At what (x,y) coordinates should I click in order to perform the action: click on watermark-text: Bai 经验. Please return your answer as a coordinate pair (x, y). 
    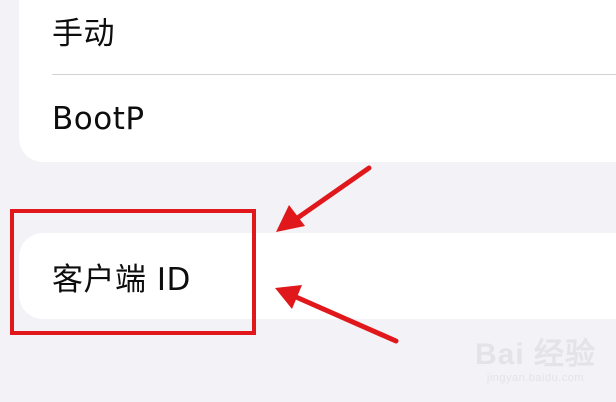
    Looking at the image, I should click on (535, 354).